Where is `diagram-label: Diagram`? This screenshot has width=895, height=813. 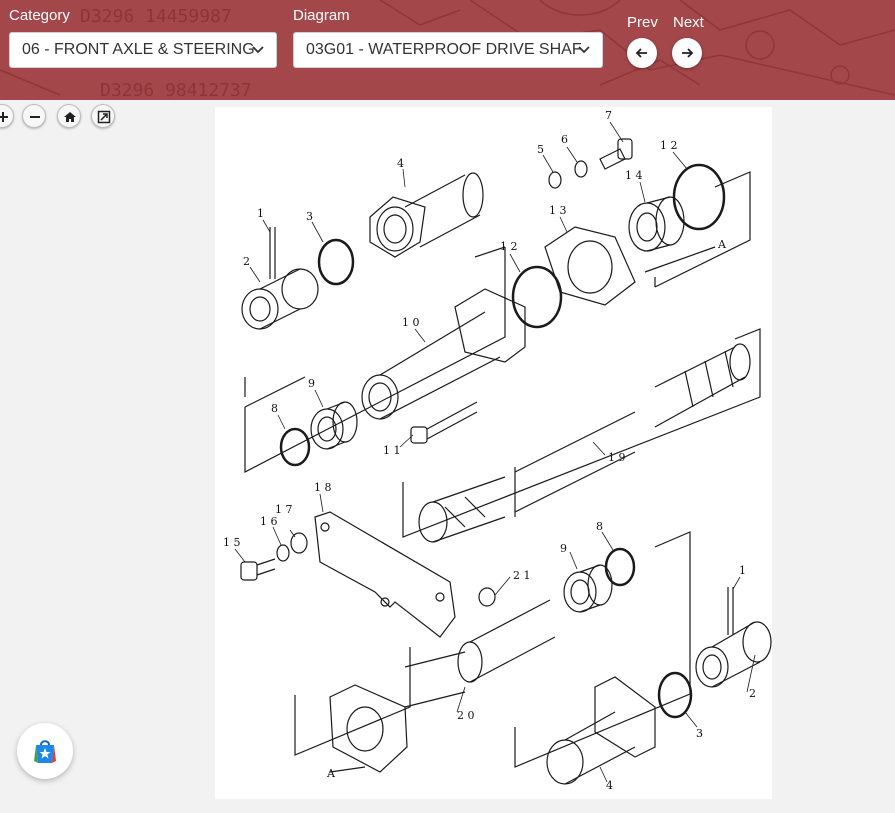
diagram-label: Diagram is located at coordinates (321, 15).